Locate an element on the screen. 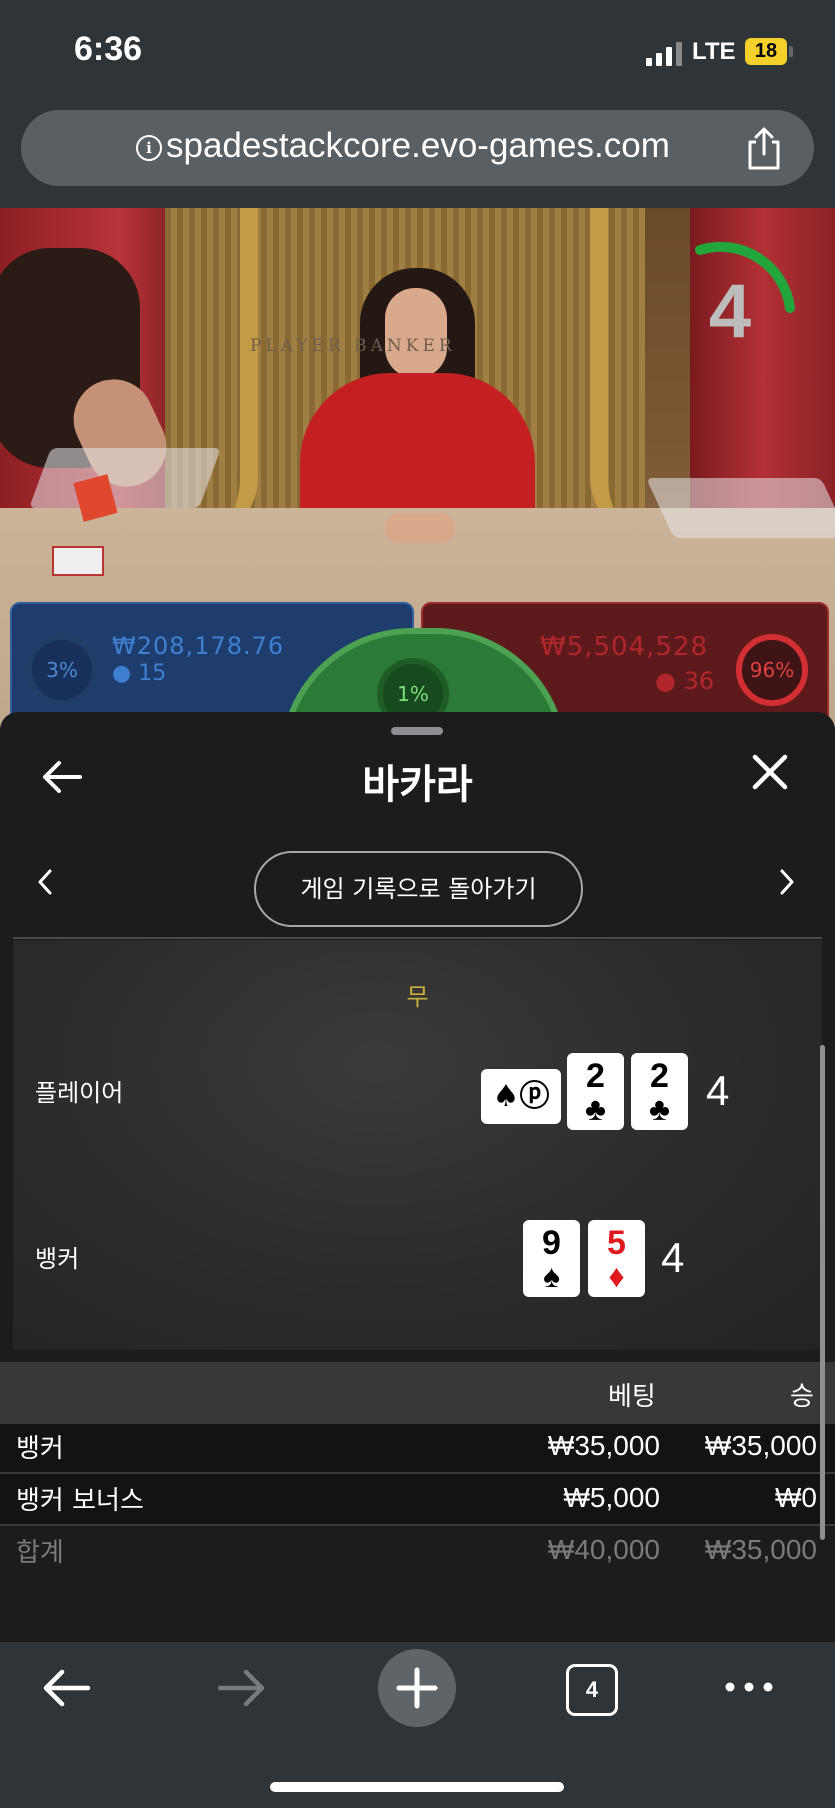 The image size is (835, 1808). player-card-2: 2 ♣ is located at coordinates (659, 1091).